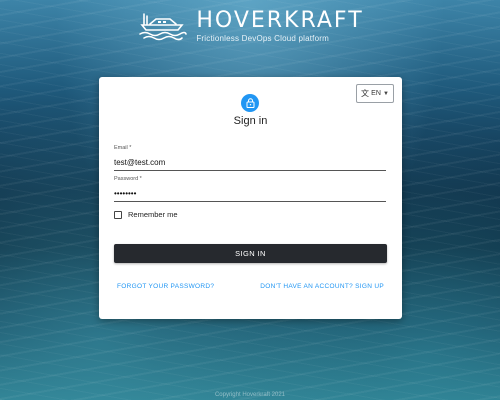  Describe the element at coordinates (250, 253) in the screenshot. I see `sign-in-button: SIGN IN` at that location.